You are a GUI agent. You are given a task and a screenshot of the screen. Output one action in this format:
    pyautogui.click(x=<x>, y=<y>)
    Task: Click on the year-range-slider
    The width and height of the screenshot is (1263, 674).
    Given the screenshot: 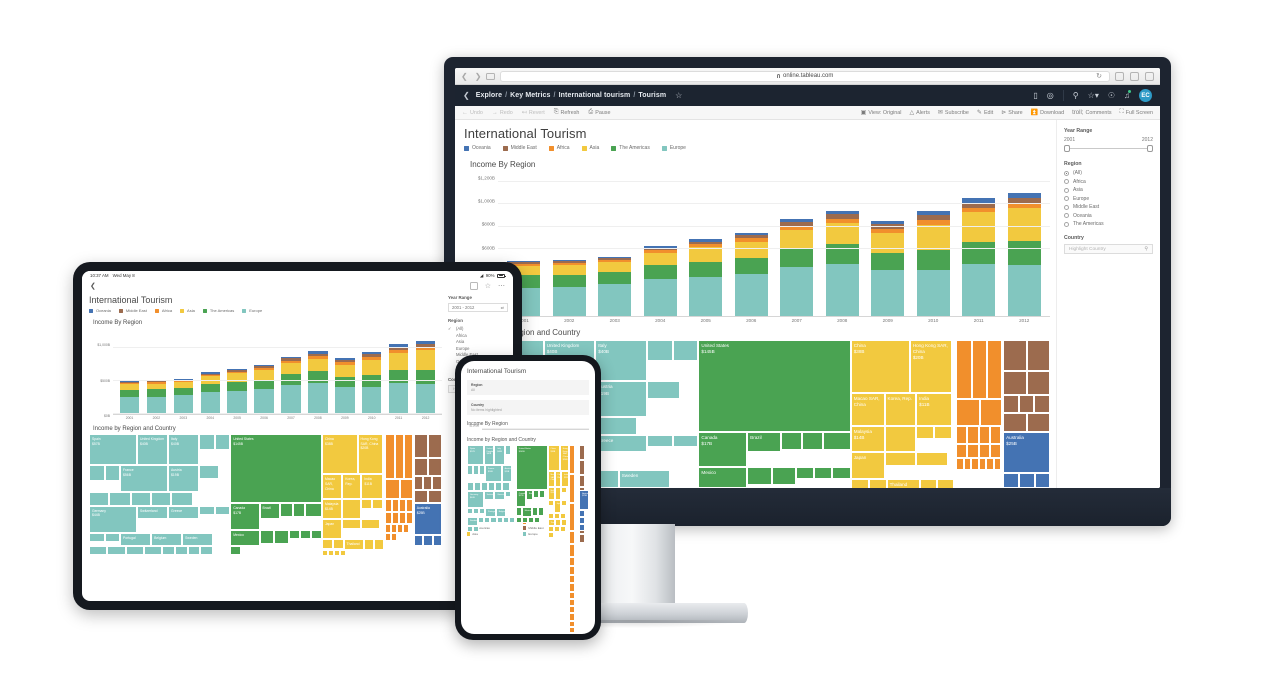 What is the action you would take?
    pyautogui.click(x=1108, y=148)
    